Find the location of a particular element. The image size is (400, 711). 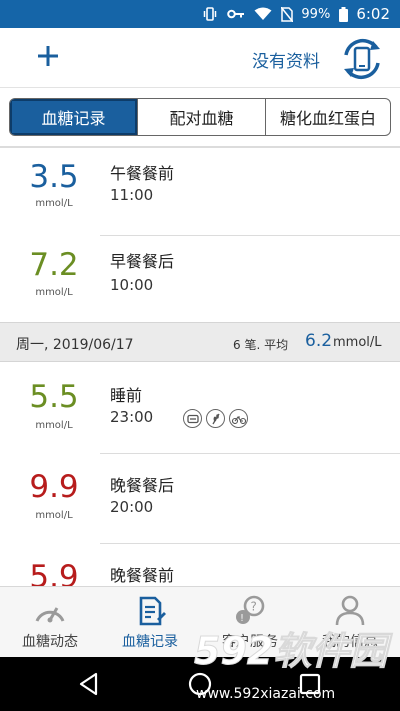

glucose-value: 7.2 is located at coordinates (54, 265).